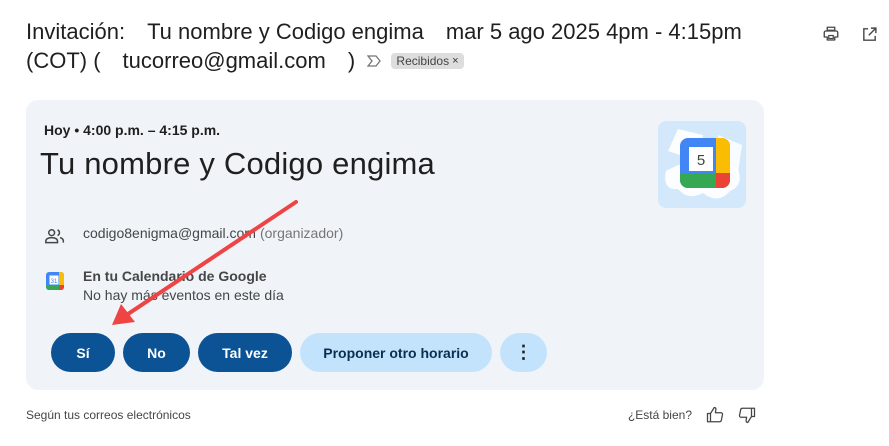  What do you see at coordinates (747, 415) in the screenshot?
I see `thumbs-down-icon` at bounding box center [747, 415].